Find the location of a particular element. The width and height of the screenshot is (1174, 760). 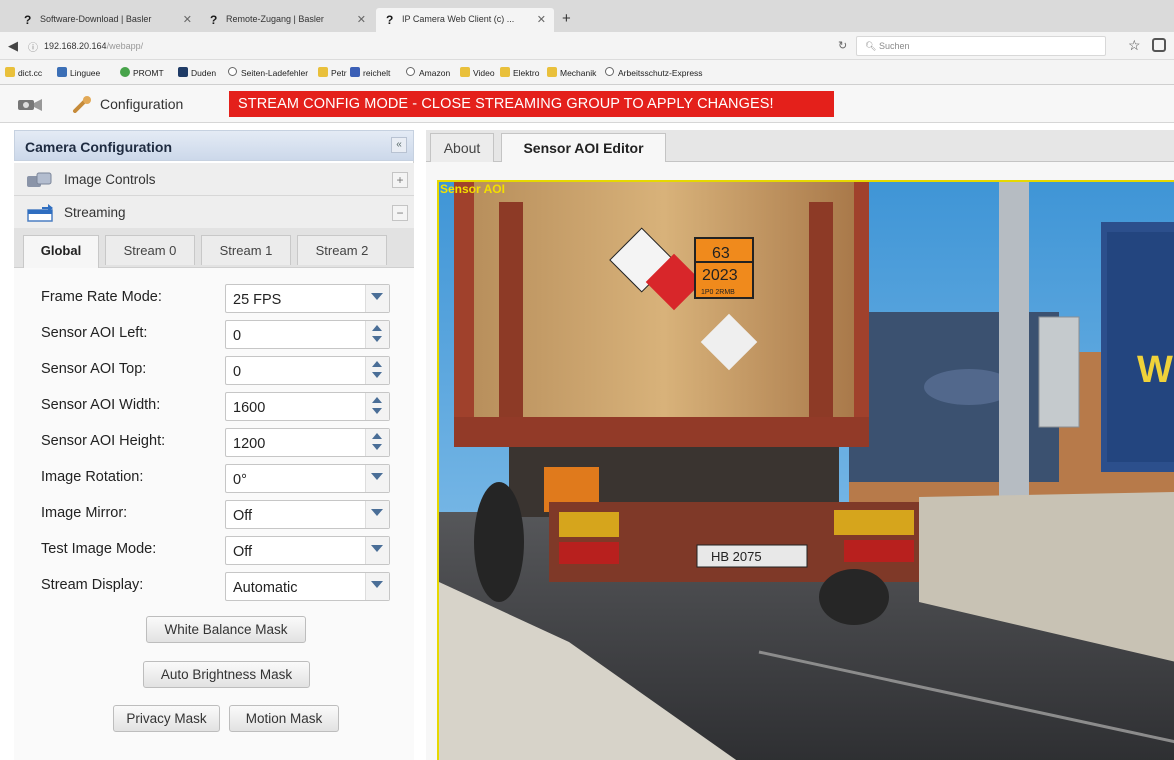

test-image-mode-select: Off is located at coordinates (307, 550).